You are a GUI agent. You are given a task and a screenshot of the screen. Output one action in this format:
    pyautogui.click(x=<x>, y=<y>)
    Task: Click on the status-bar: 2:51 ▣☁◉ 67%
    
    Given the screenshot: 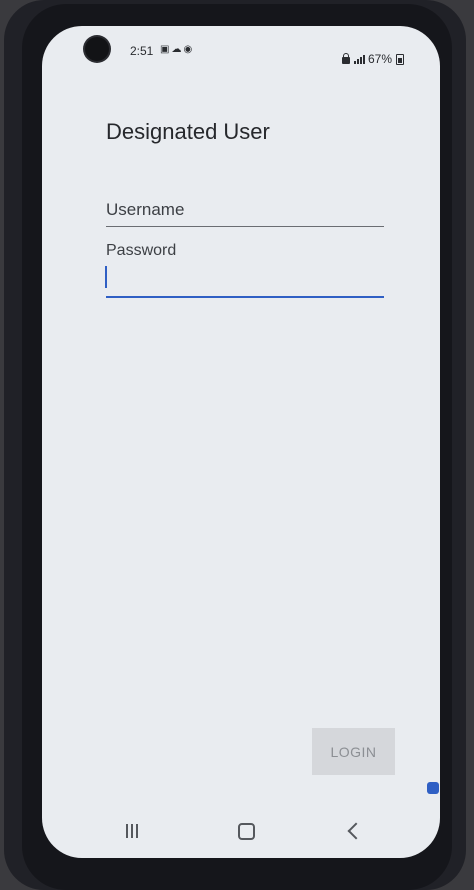 What is the action you would take?
    pyautogui.click(x=241, y=53)
    